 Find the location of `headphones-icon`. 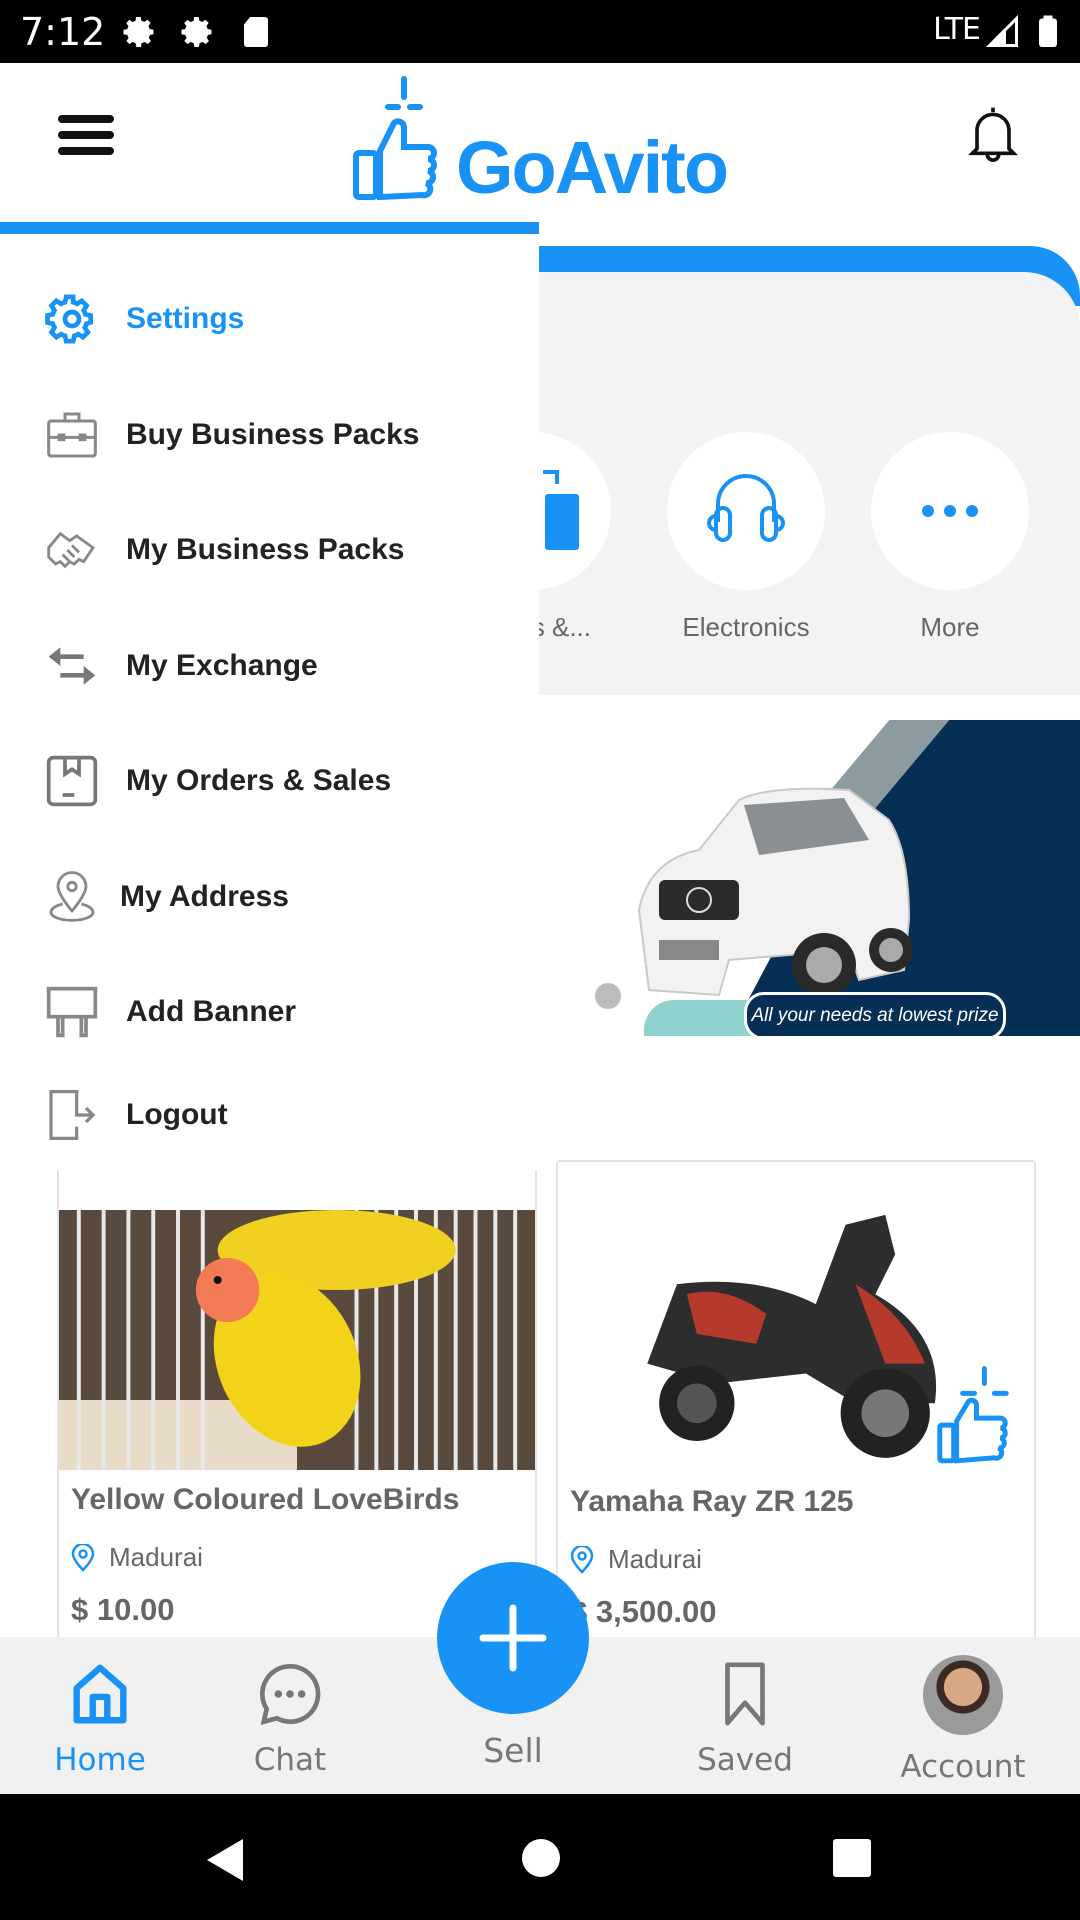

headphones-icon is located at coordinates (746, 508).